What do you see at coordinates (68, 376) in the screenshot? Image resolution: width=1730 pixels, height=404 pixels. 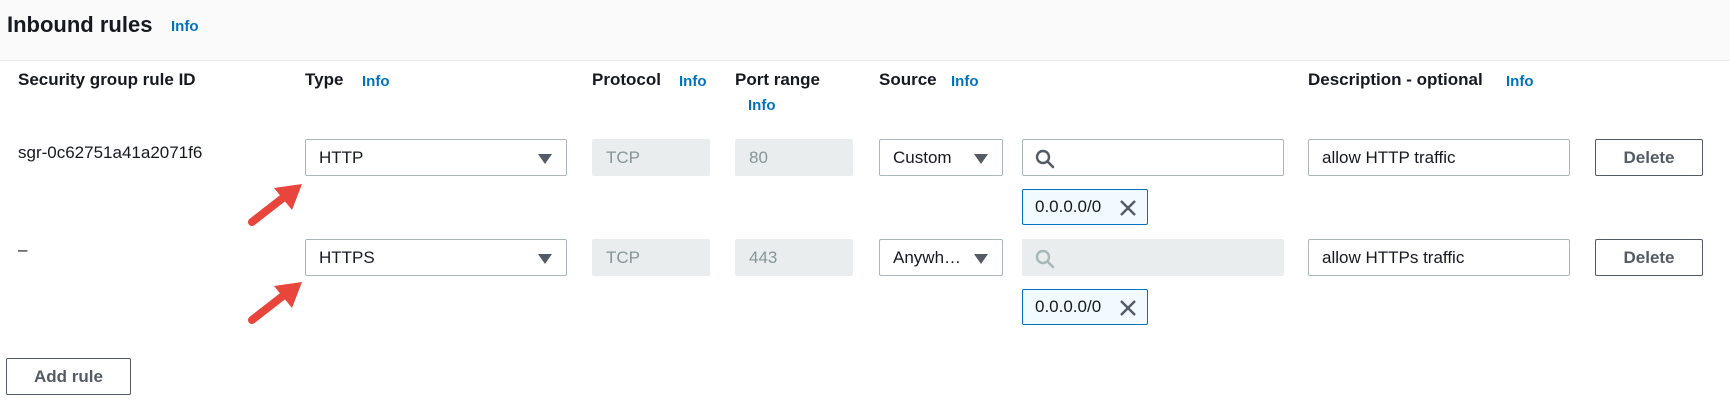 I see `add-rule-button: Add rule` at bounding box center [68, 376].